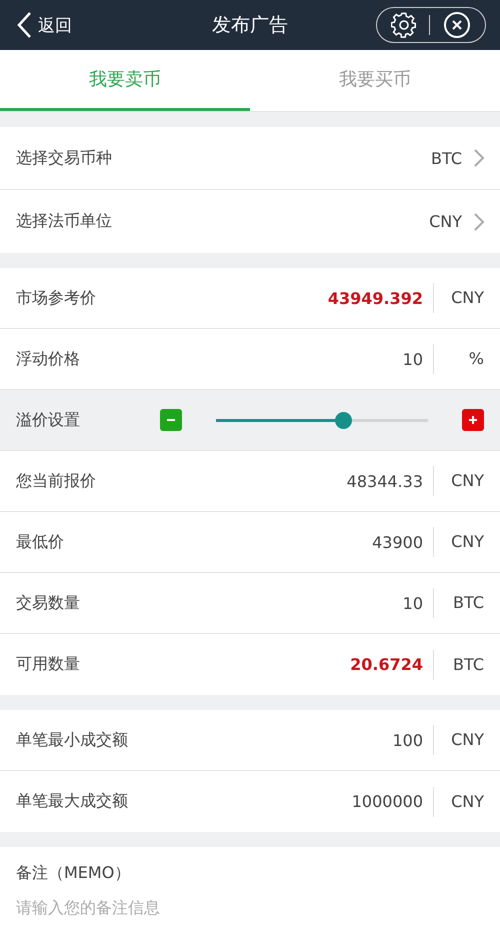 This screenshot has width=500, height=942. I want to click on unit-label: %, so click(458, 359).